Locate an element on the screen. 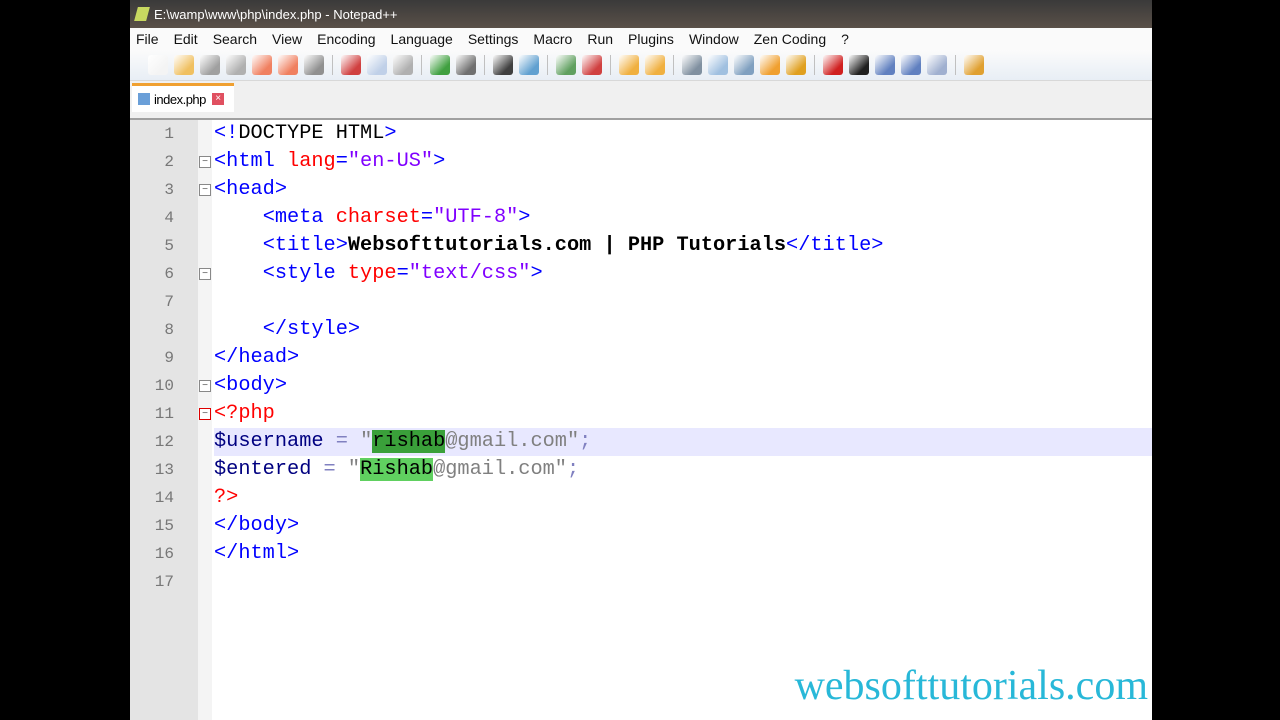 Image resolution: width=1280 pixels, height=720 pixels. menu-window: Window is located at coordinates (714, 39).